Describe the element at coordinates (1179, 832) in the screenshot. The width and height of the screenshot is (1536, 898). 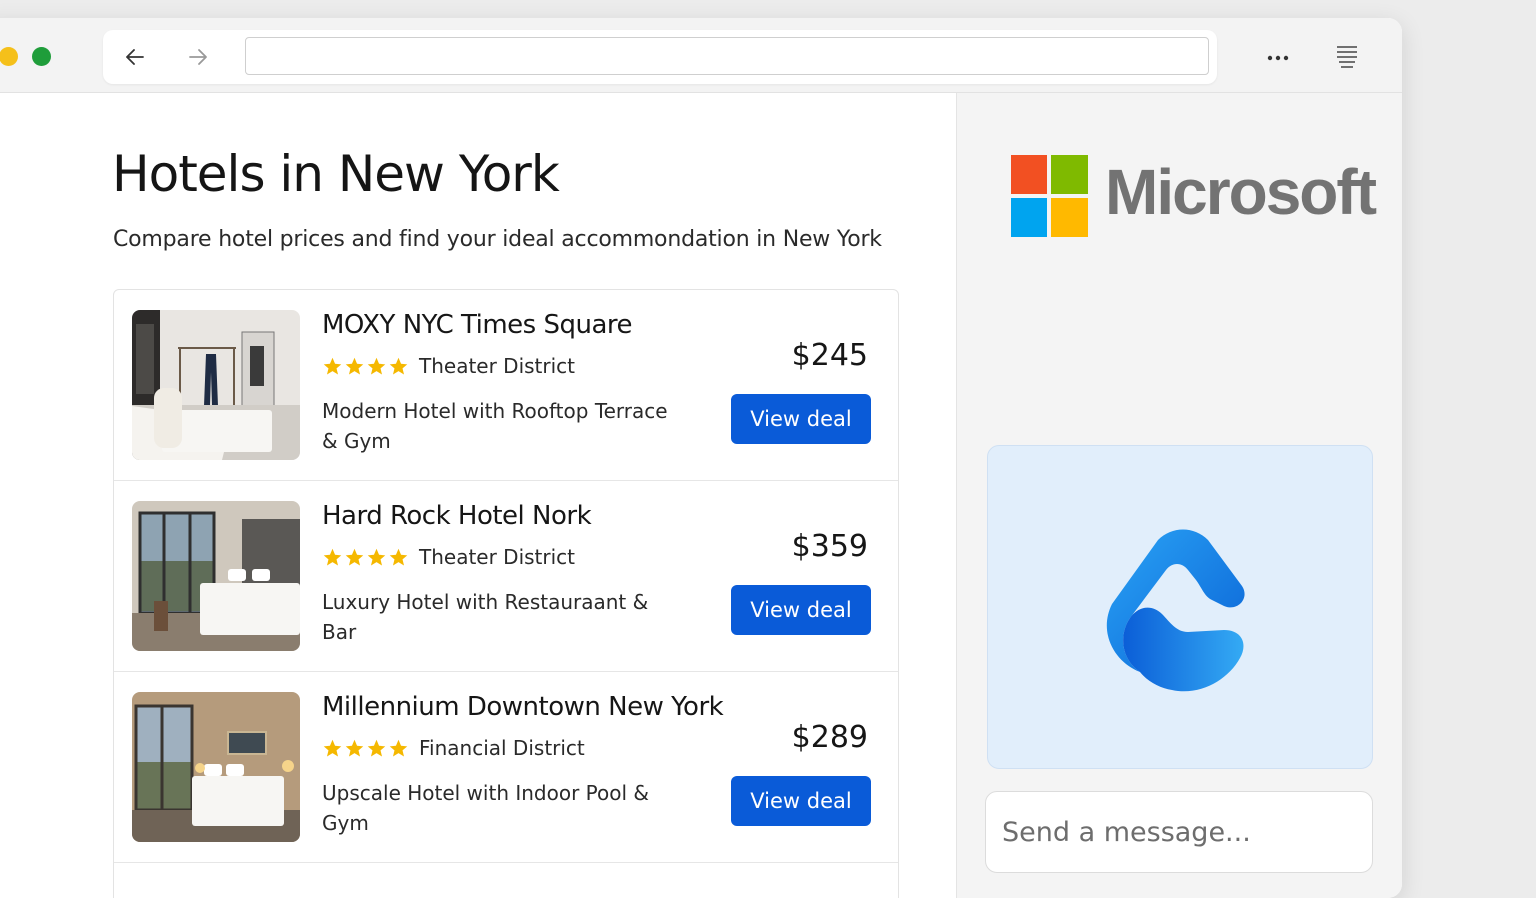
I see `message-input` at that location.